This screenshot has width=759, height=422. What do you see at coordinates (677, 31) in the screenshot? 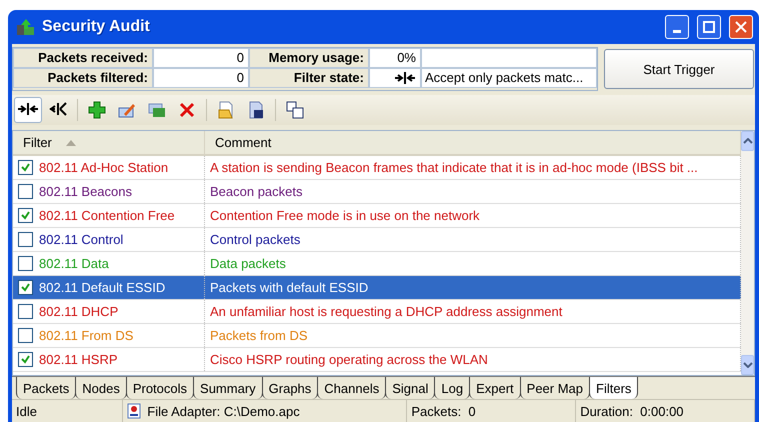
I see `minimize-icon` at bounding box center [677, 31].